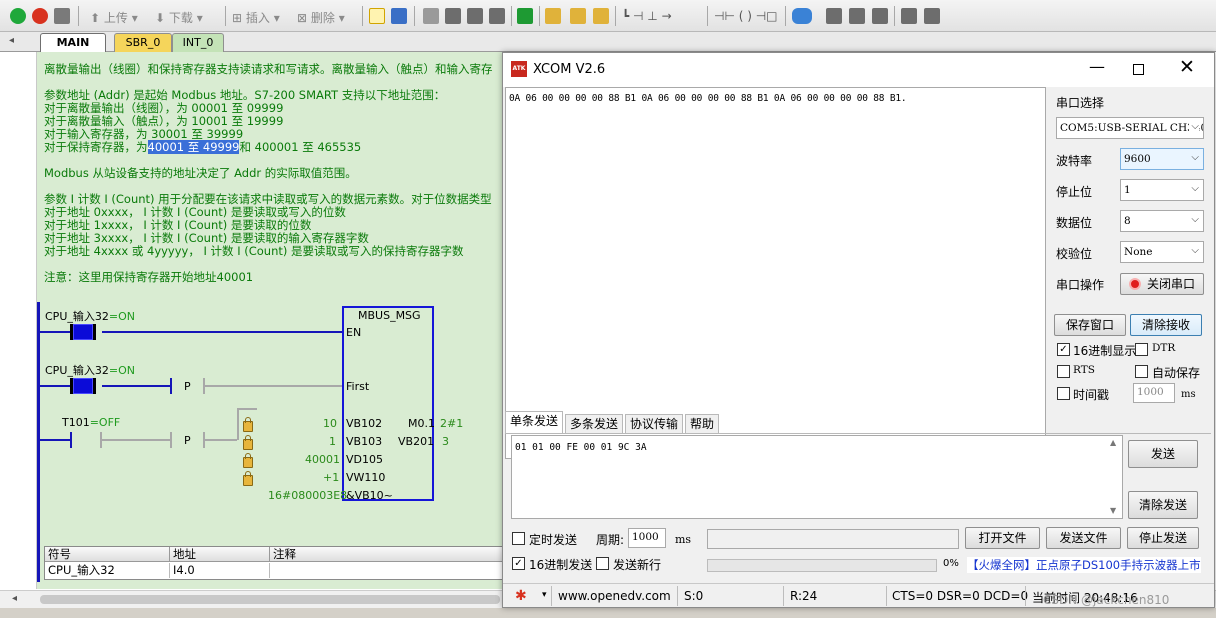 The height and width of the screenshot is (618, 1216). I want to click on received-count: R:24, so click(804, 596).